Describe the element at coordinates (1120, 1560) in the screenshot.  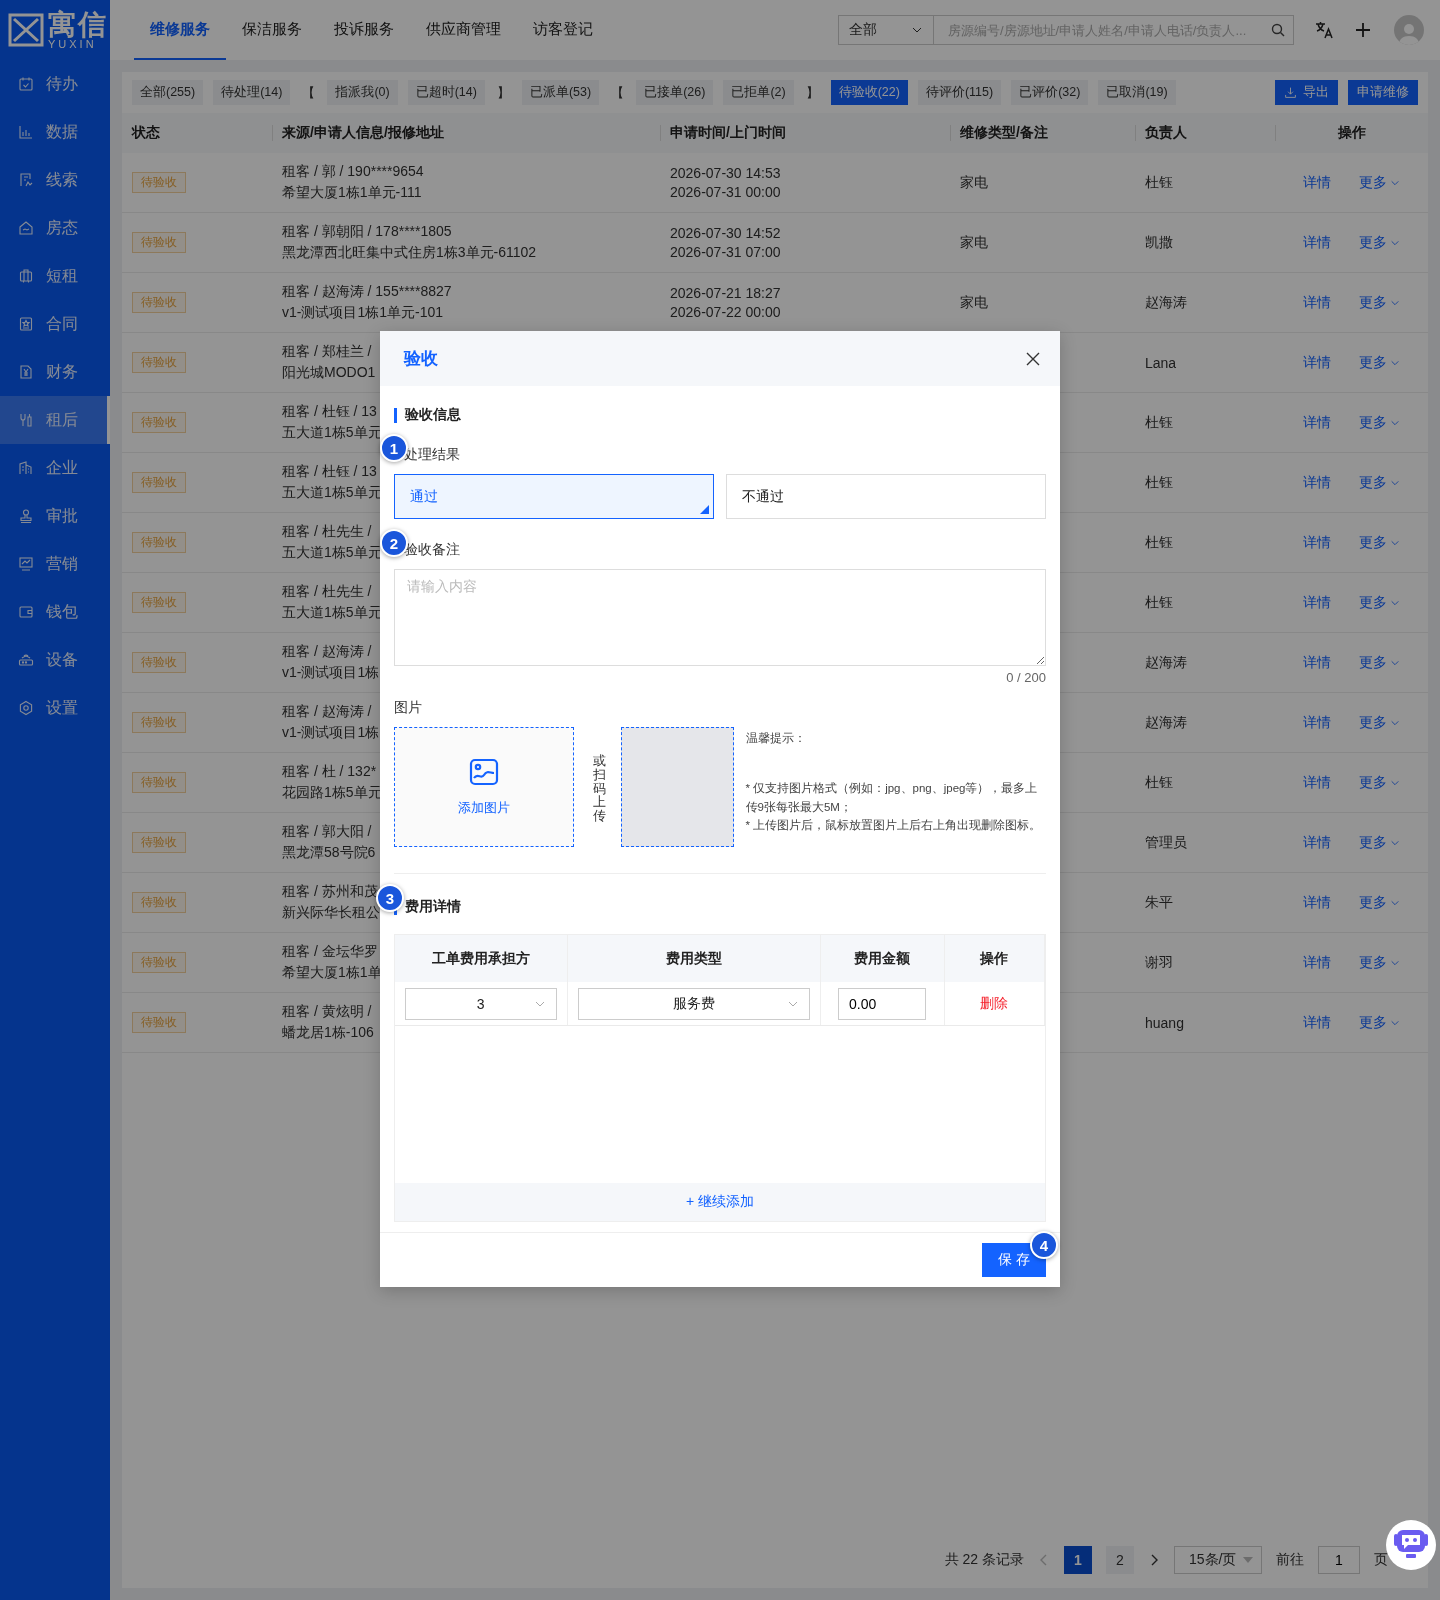
I see `page-button: 2` at that location.